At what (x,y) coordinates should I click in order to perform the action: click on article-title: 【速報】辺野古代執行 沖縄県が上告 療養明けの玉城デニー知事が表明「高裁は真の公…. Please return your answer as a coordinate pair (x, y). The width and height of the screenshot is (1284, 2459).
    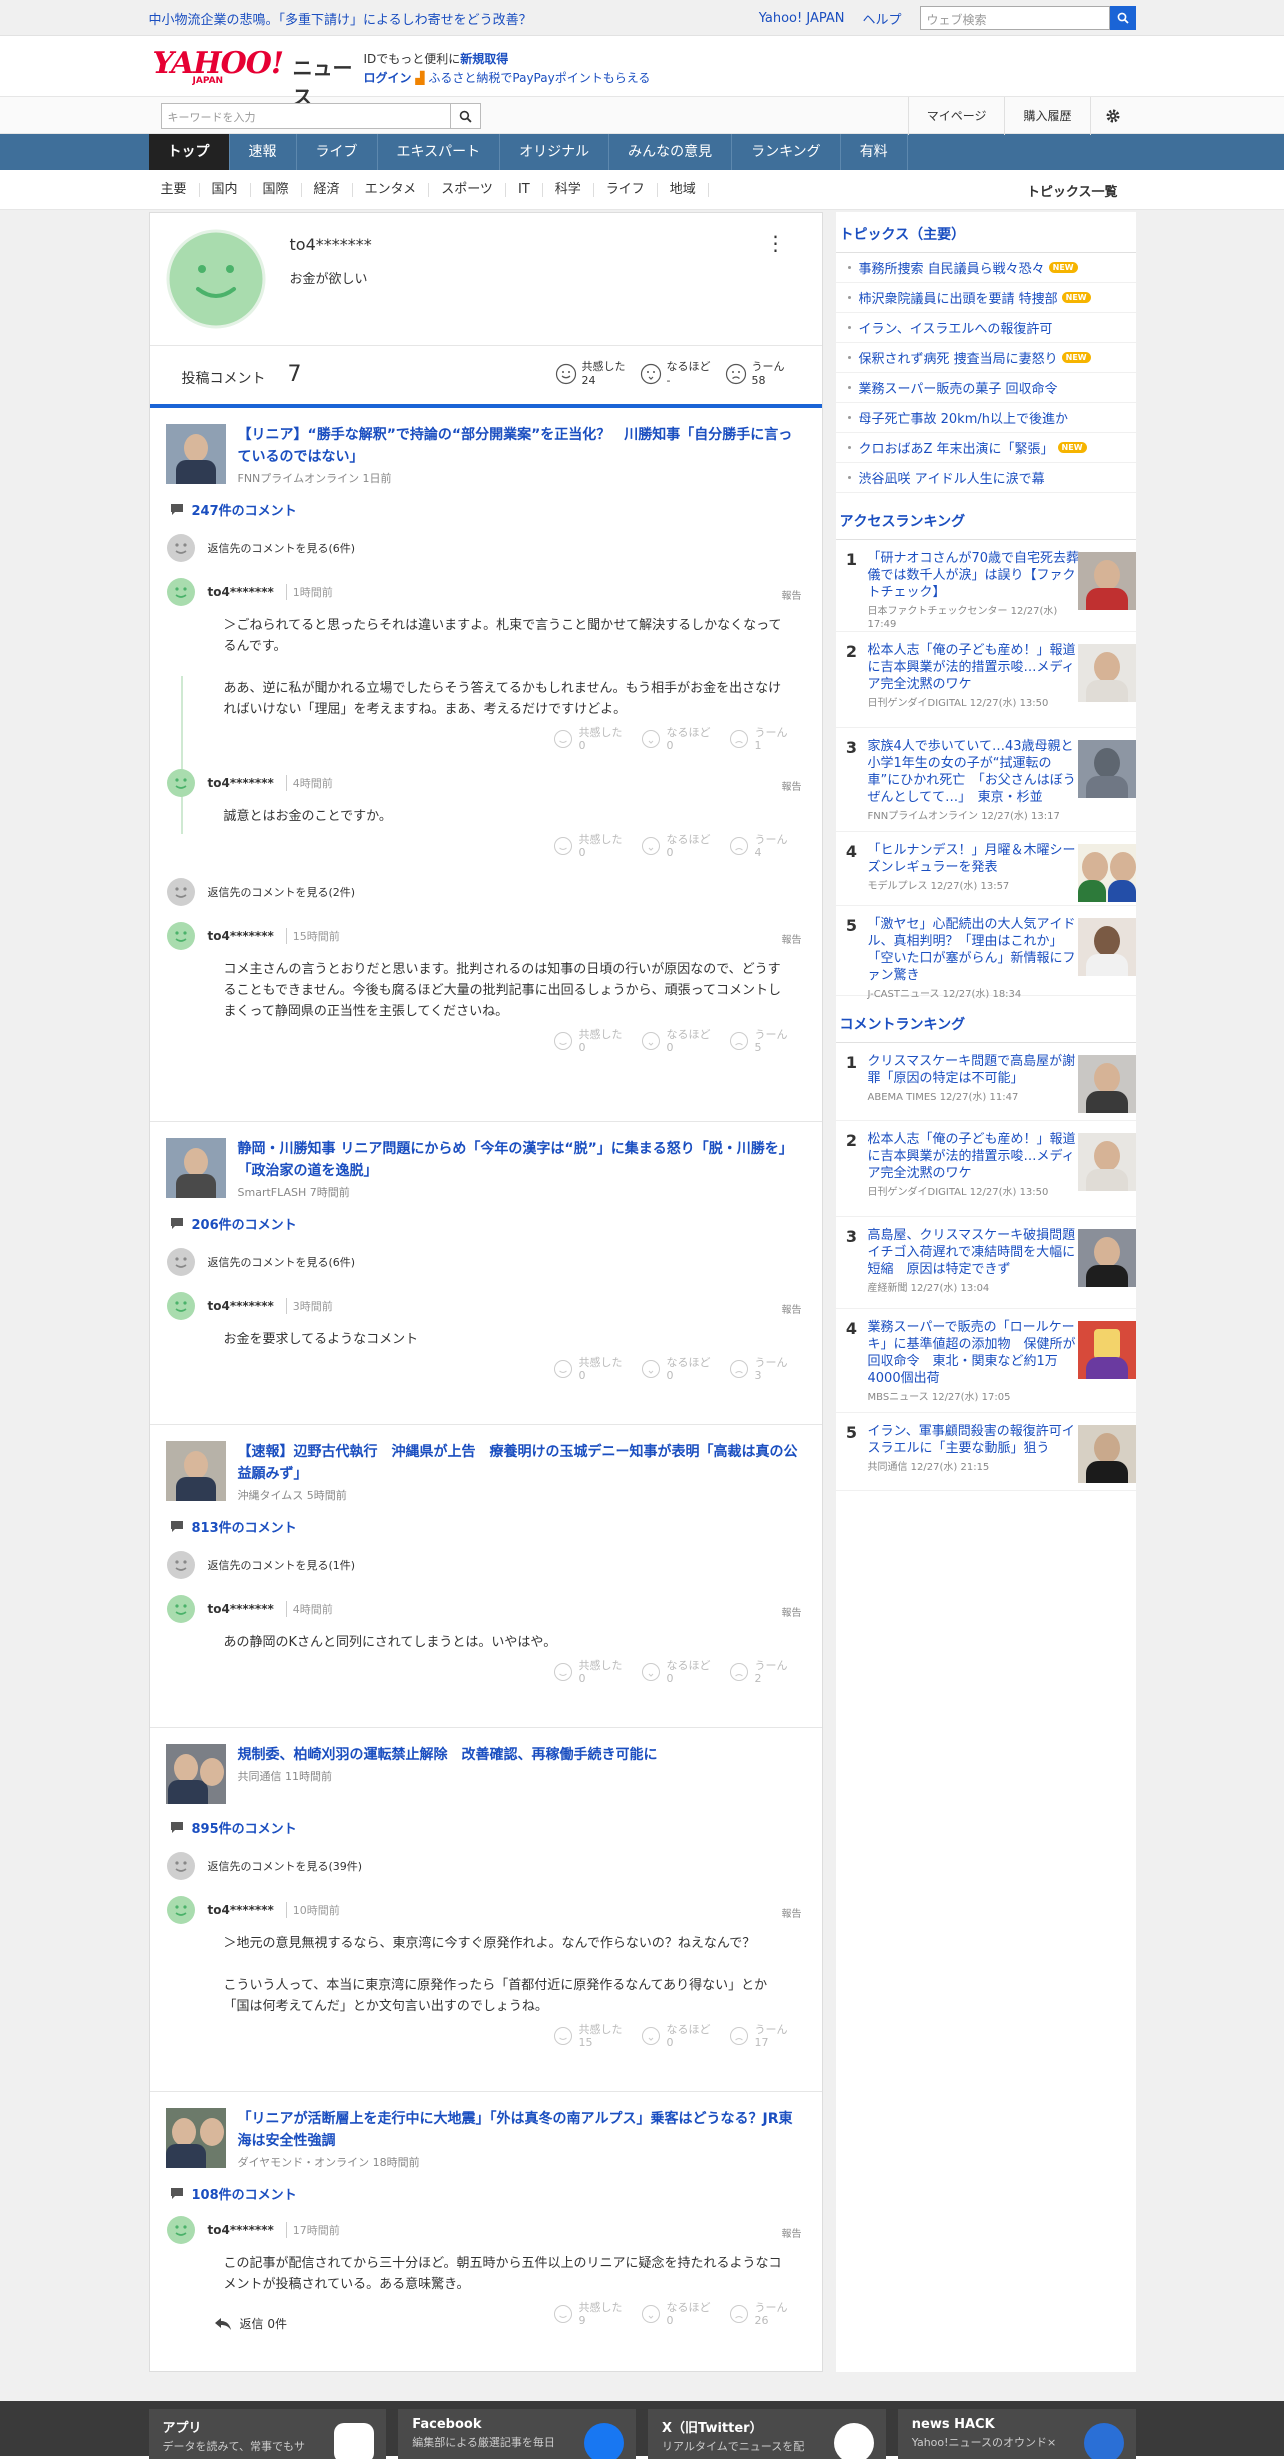
    Looking at the image, I should click on (522, 1463).